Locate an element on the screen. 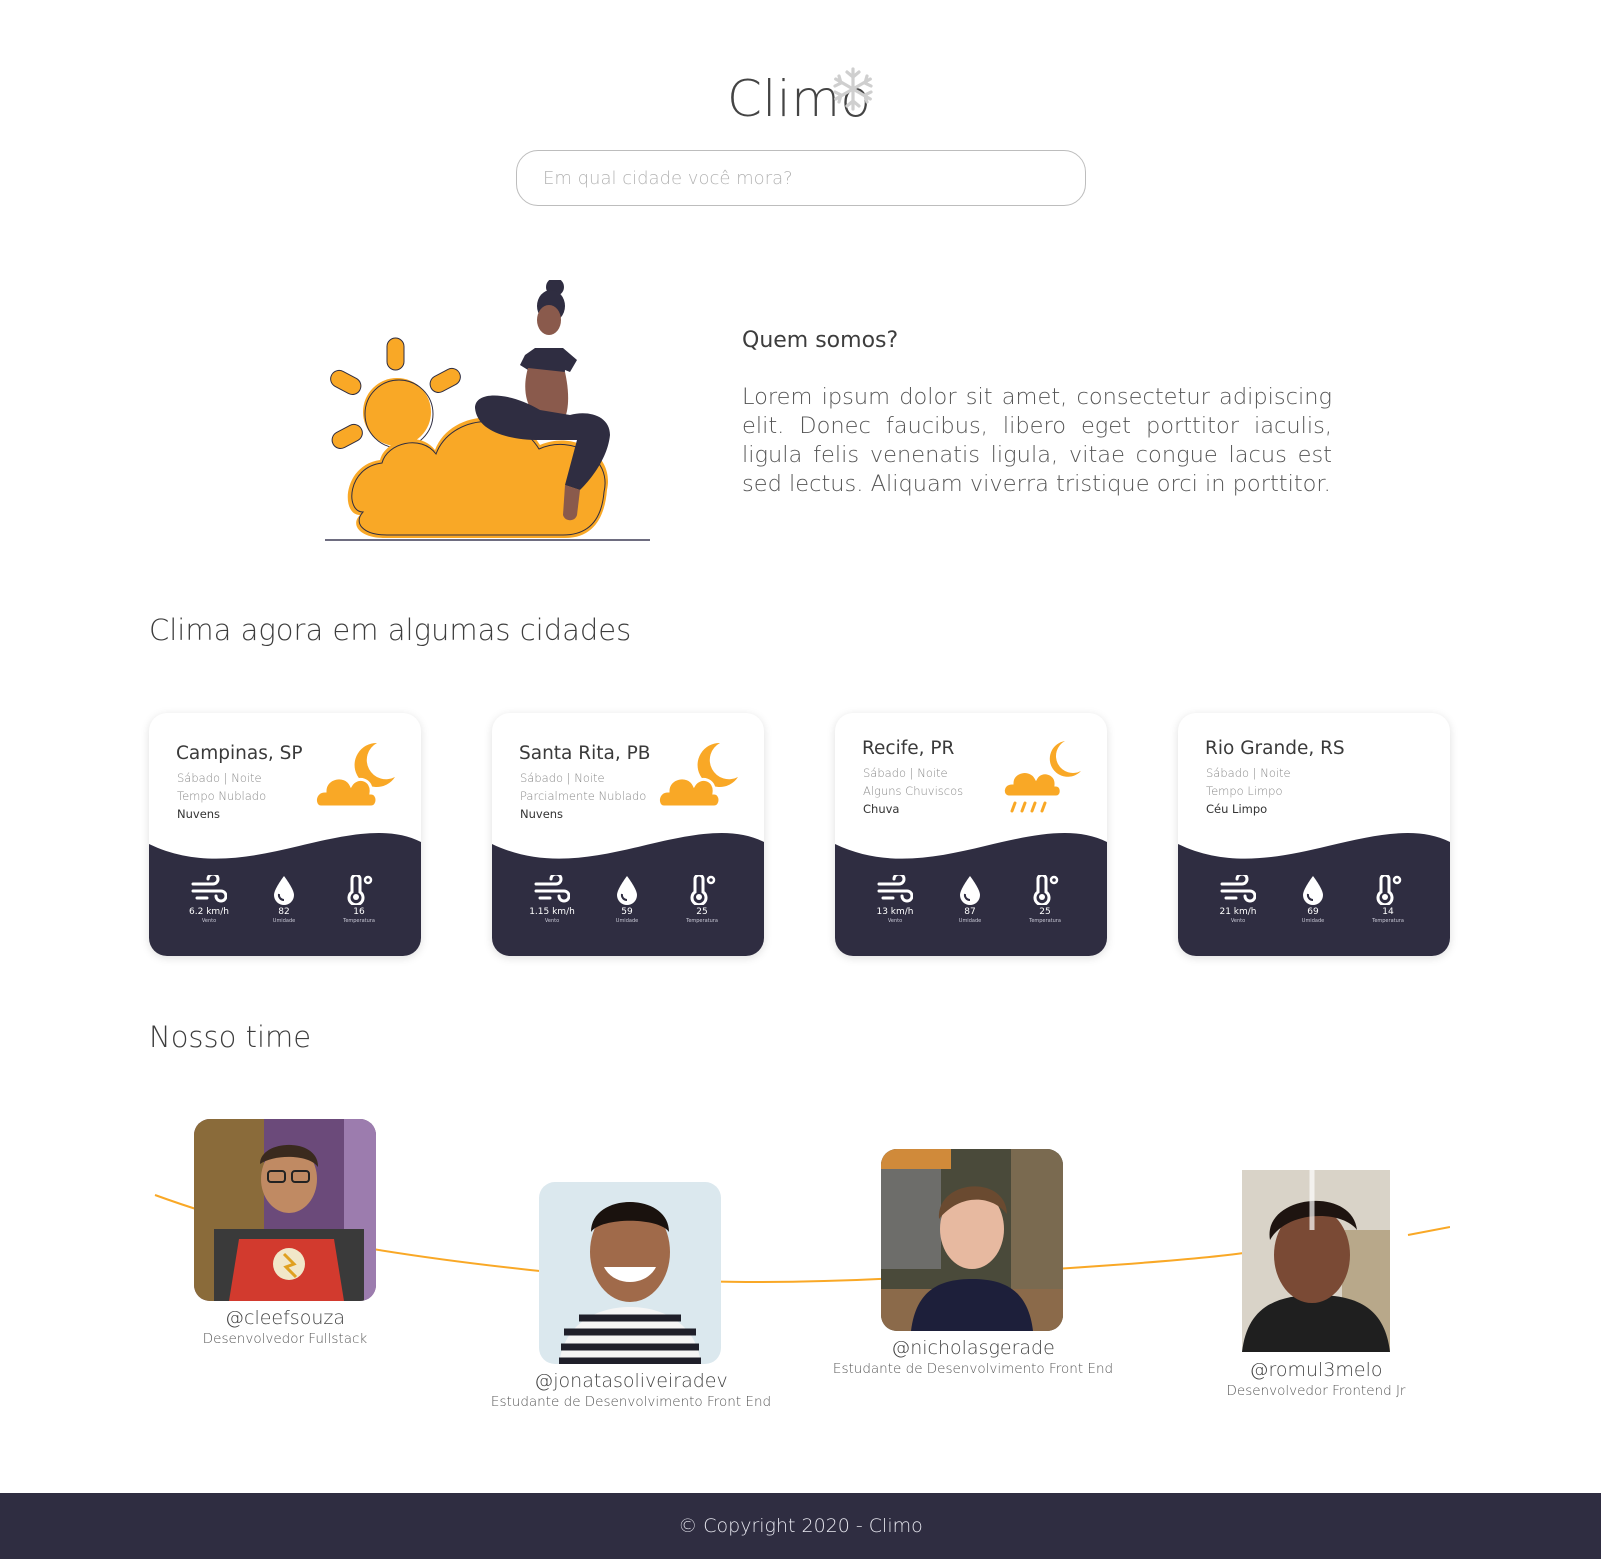 Image resolution: width=1601 pixels, height=1559 pixels. humidity-stat: 82 Umidade is located at coordinates (284, 899).